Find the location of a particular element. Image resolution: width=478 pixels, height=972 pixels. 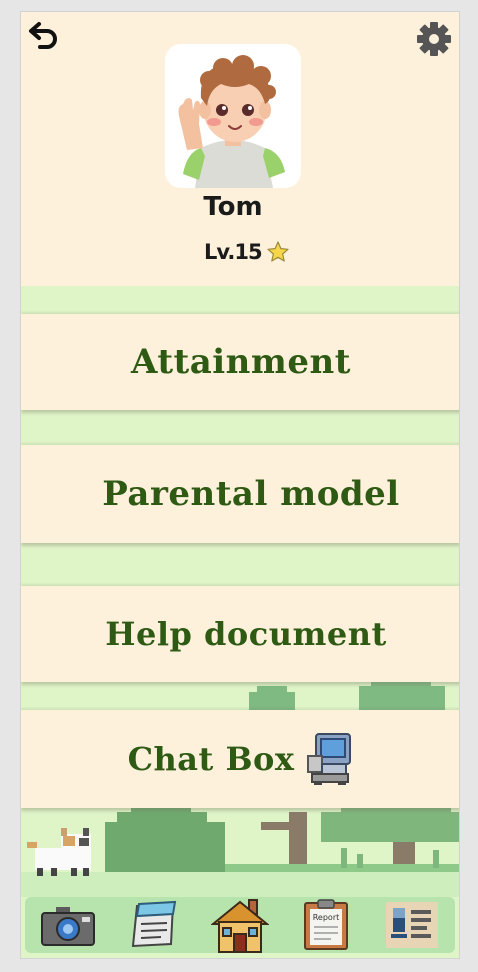

menu-chat-box-button: Chat Box is located at coordinates (240, 759).